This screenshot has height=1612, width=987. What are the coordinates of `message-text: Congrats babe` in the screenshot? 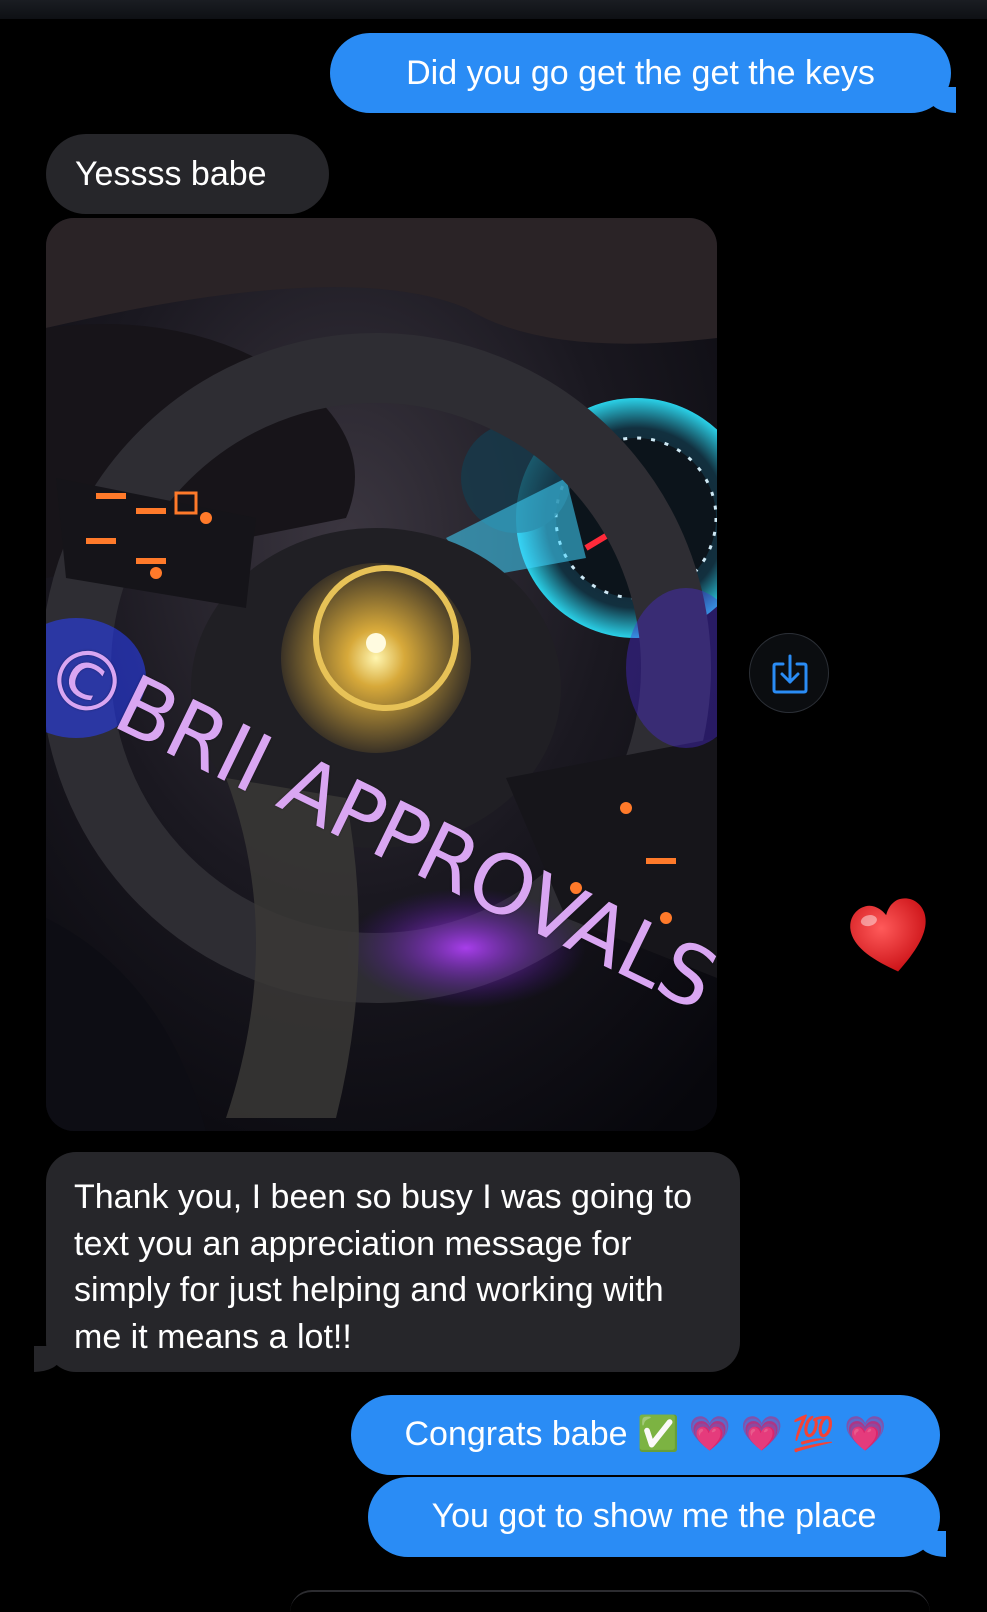 It's located at (516, 1434).